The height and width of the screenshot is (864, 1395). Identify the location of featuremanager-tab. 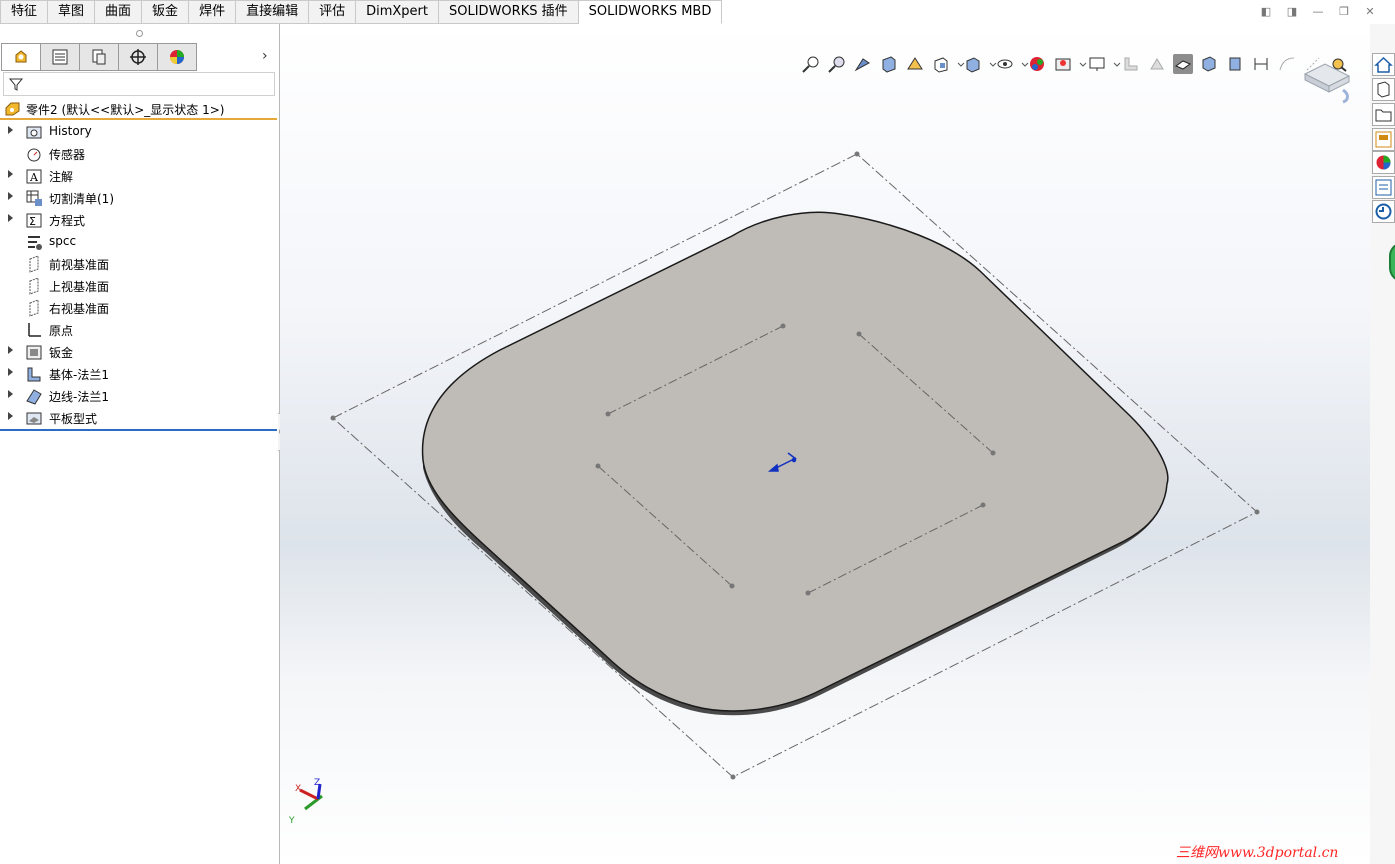
(21, 57).